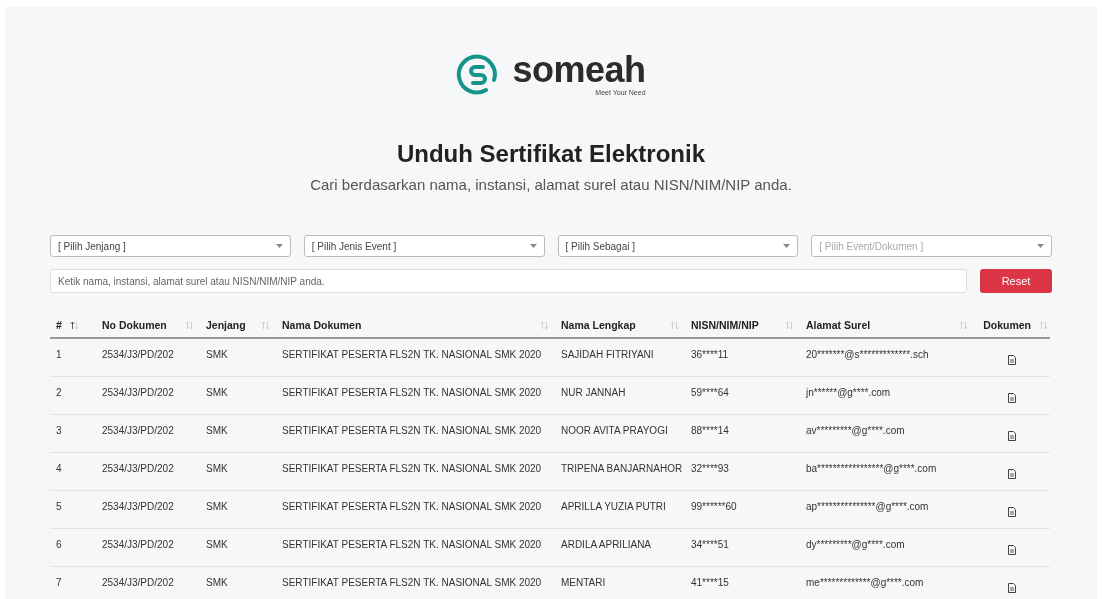  I want to click on table-cell: 7, so click(59, 582).